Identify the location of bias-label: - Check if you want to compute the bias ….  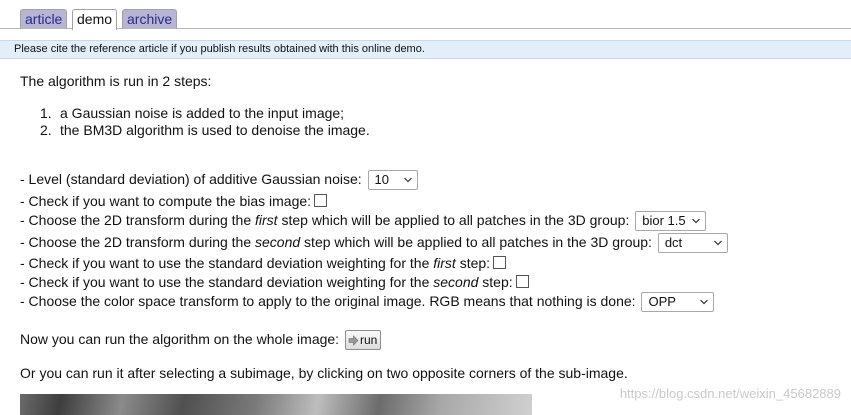
(166, 201).